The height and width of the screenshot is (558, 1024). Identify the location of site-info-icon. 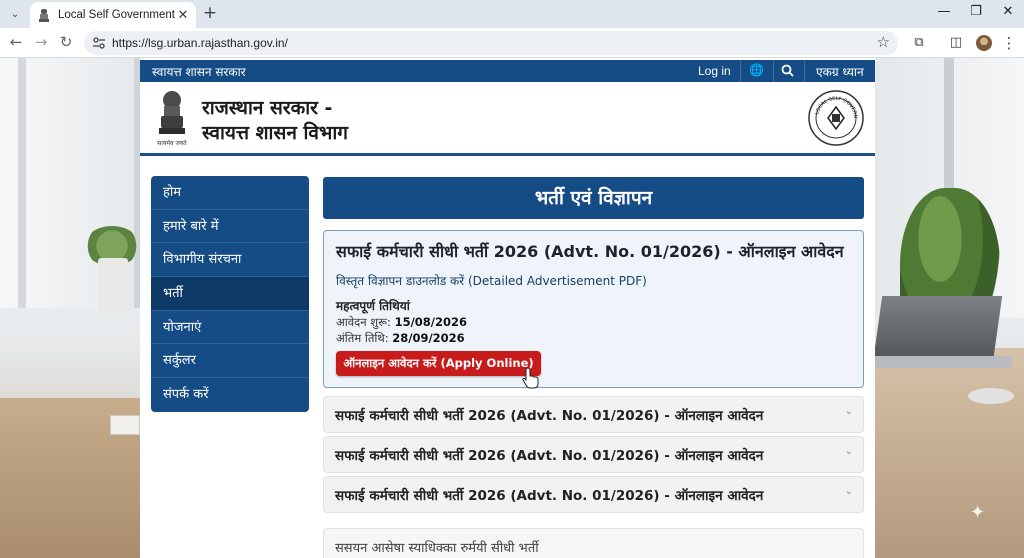
(99, 43).